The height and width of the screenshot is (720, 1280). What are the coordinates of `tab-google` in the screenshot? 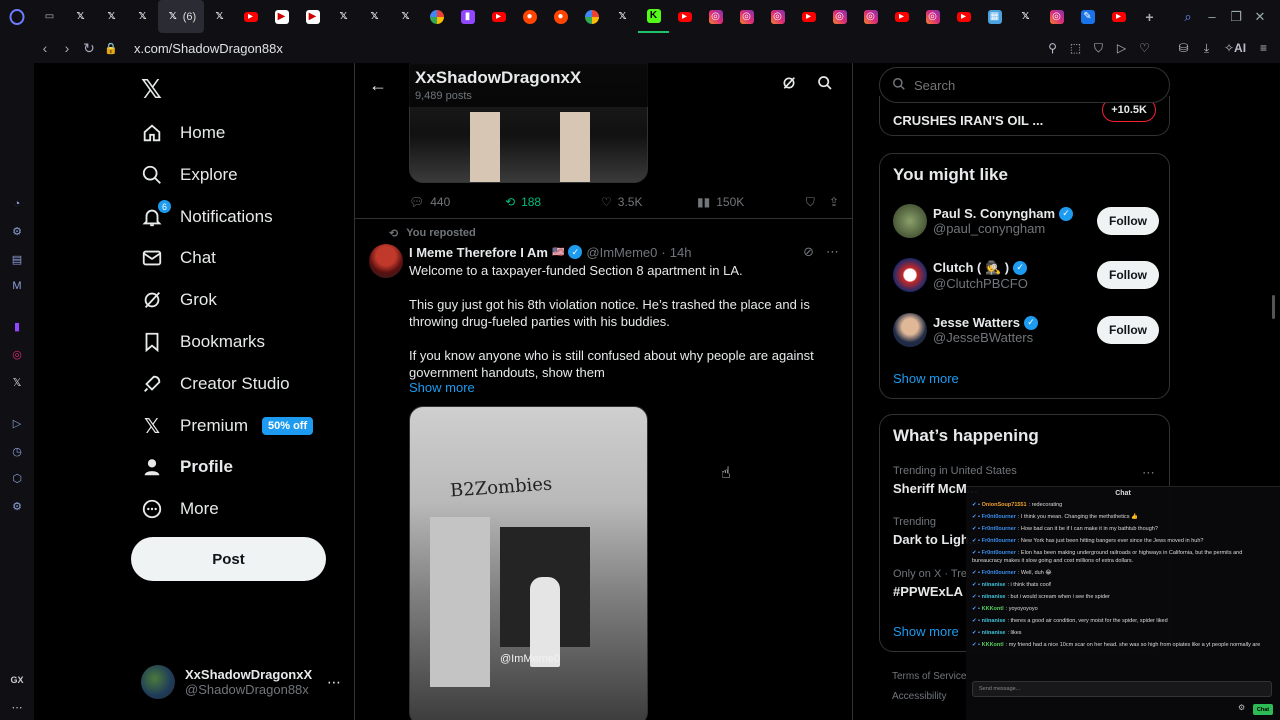 It's located at (591, 16).